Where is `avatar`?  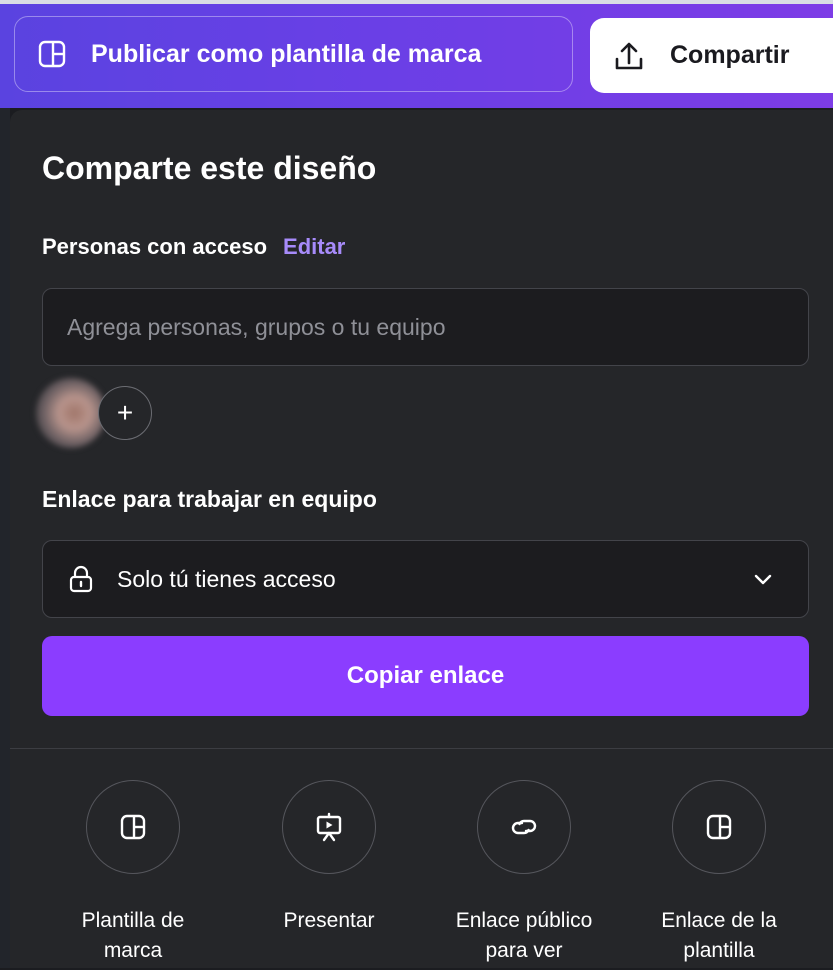
avatar is located at coordinates (71, 413).